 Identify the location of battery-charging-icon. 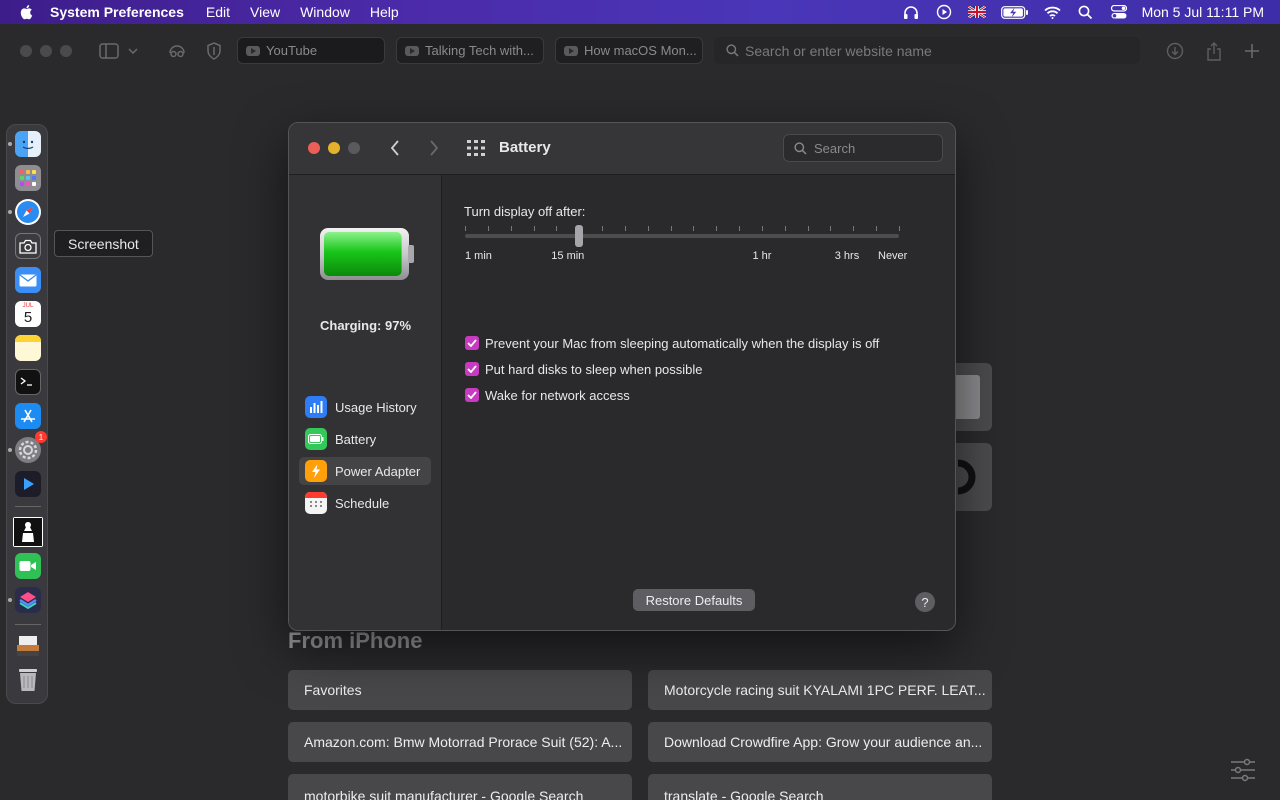
(1014, 12).